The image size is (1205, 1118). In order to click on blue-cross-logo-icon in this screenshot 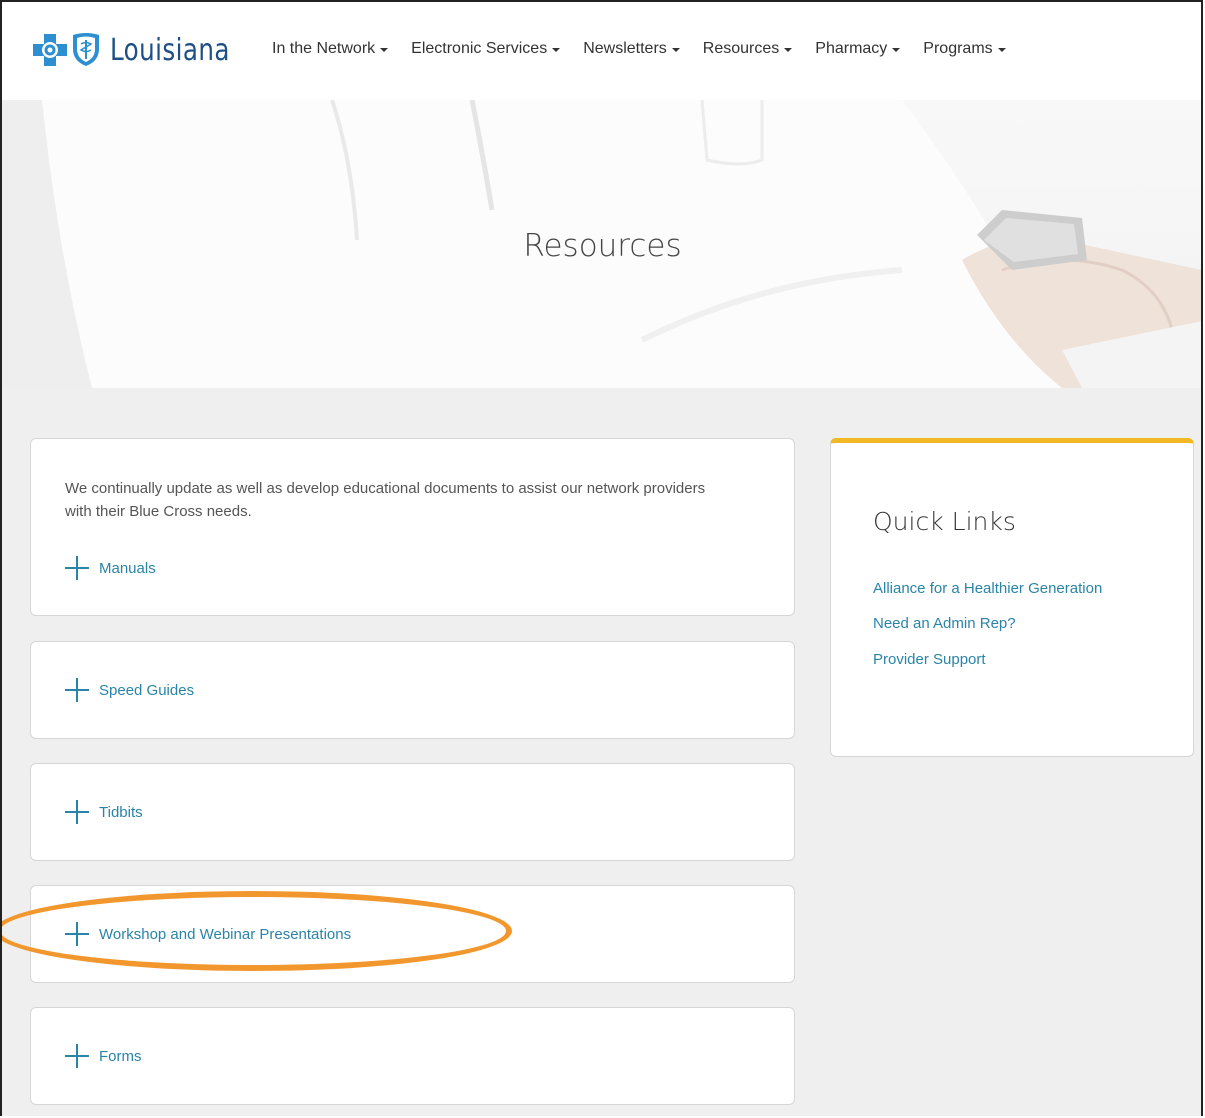, I will do `click(50, 50)`.